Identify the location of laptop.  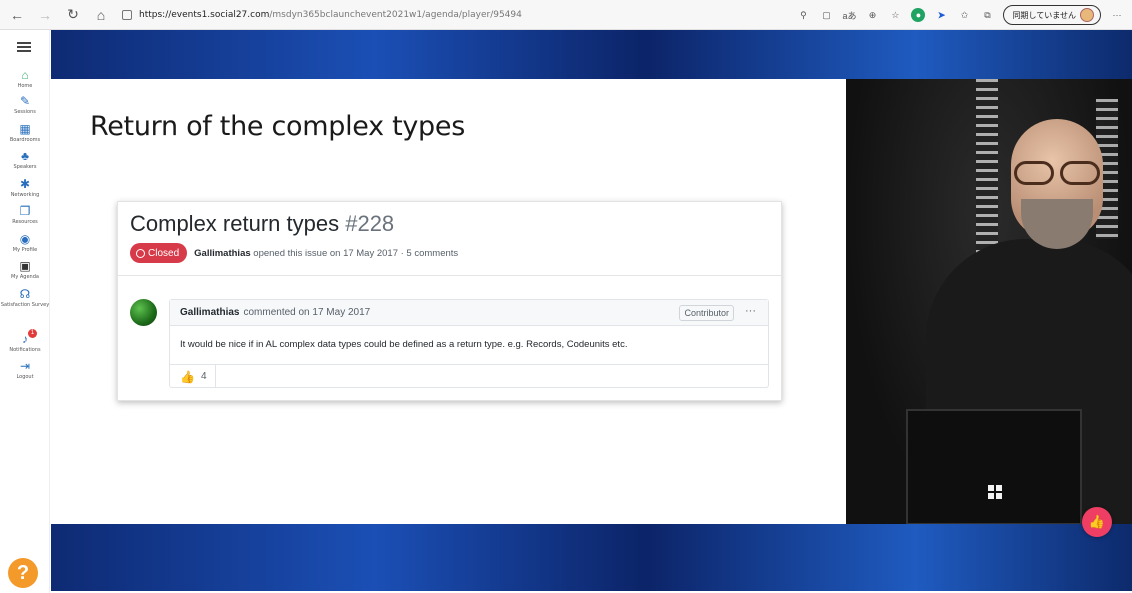
(994, 466).